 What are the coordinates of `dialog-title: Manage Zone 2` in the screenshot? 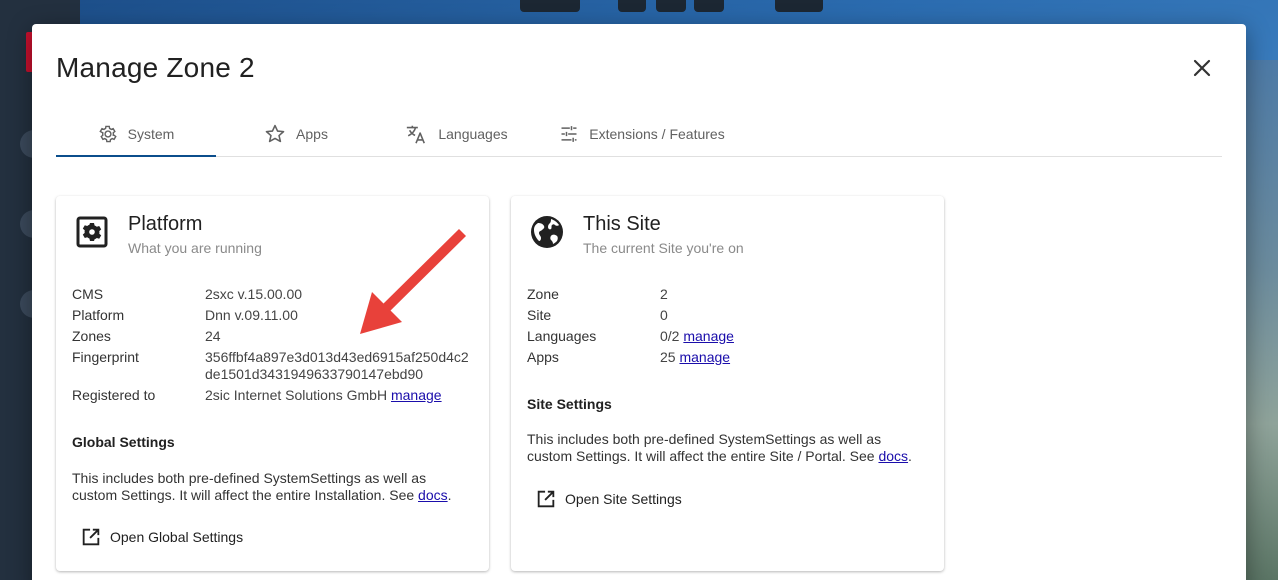 It's located at (155, 67).